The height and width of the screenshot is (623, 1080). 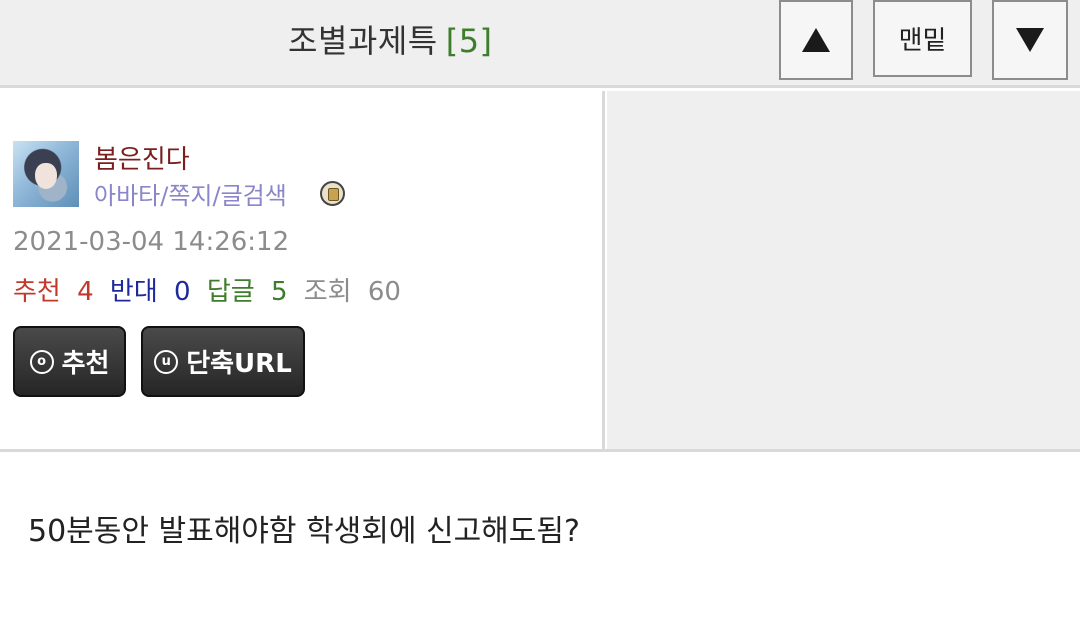 I want to click on post-body: 50분동안 발표해야함 학생회에 신고해도됨?, so click(x=304, y=531).